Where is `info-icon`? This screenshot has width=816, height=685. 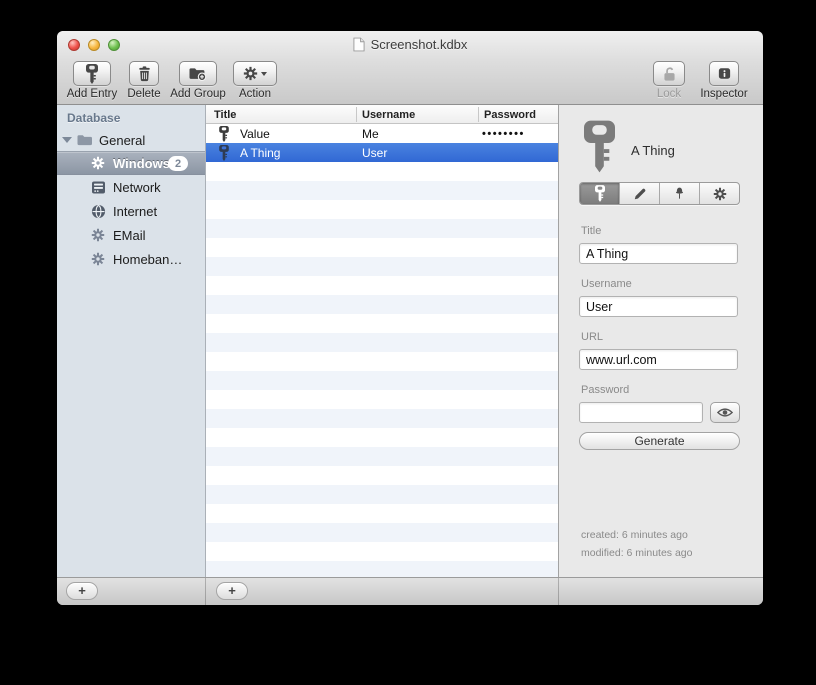 info-icon is located at coordinates (724, 73).